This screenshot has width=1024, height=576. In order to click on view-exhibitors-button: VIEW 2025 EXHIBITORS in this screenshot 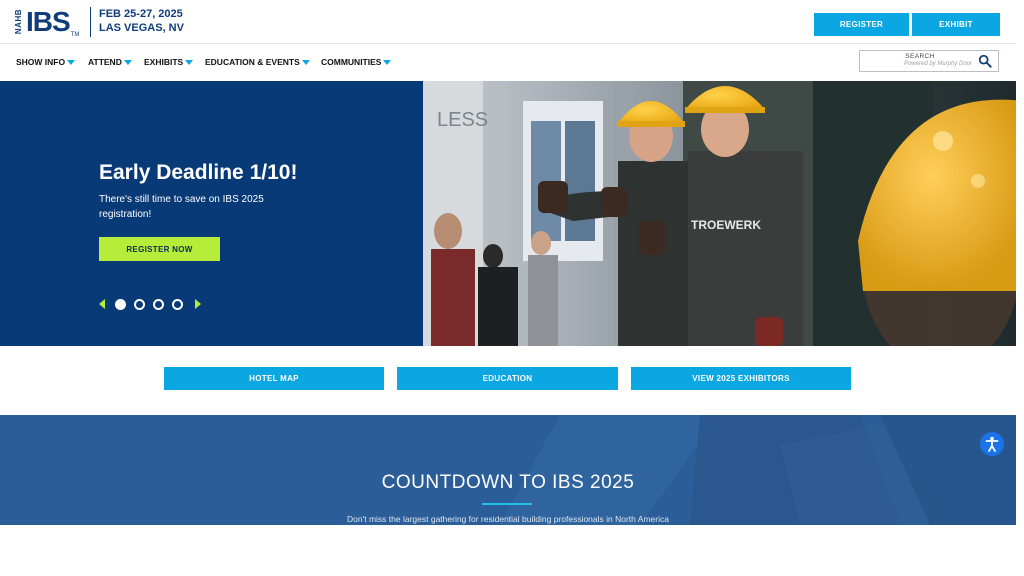, I will do `click(741, 378)`.